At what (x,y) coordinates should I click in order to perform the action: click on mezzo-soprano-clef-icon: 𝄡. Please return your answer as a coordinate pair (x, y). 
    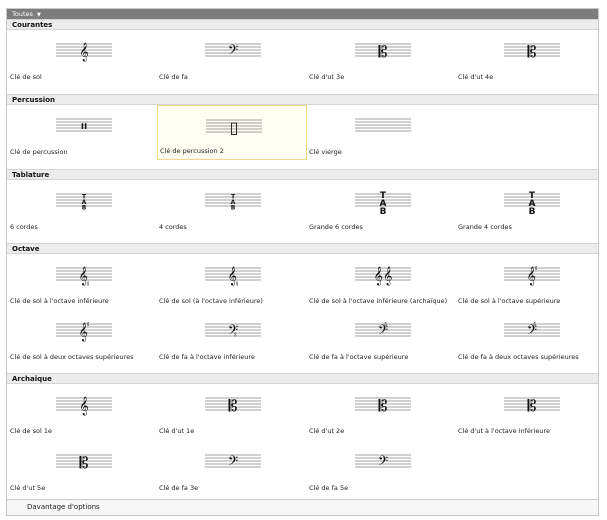
    Looking at the image, I should click on (383, 405).